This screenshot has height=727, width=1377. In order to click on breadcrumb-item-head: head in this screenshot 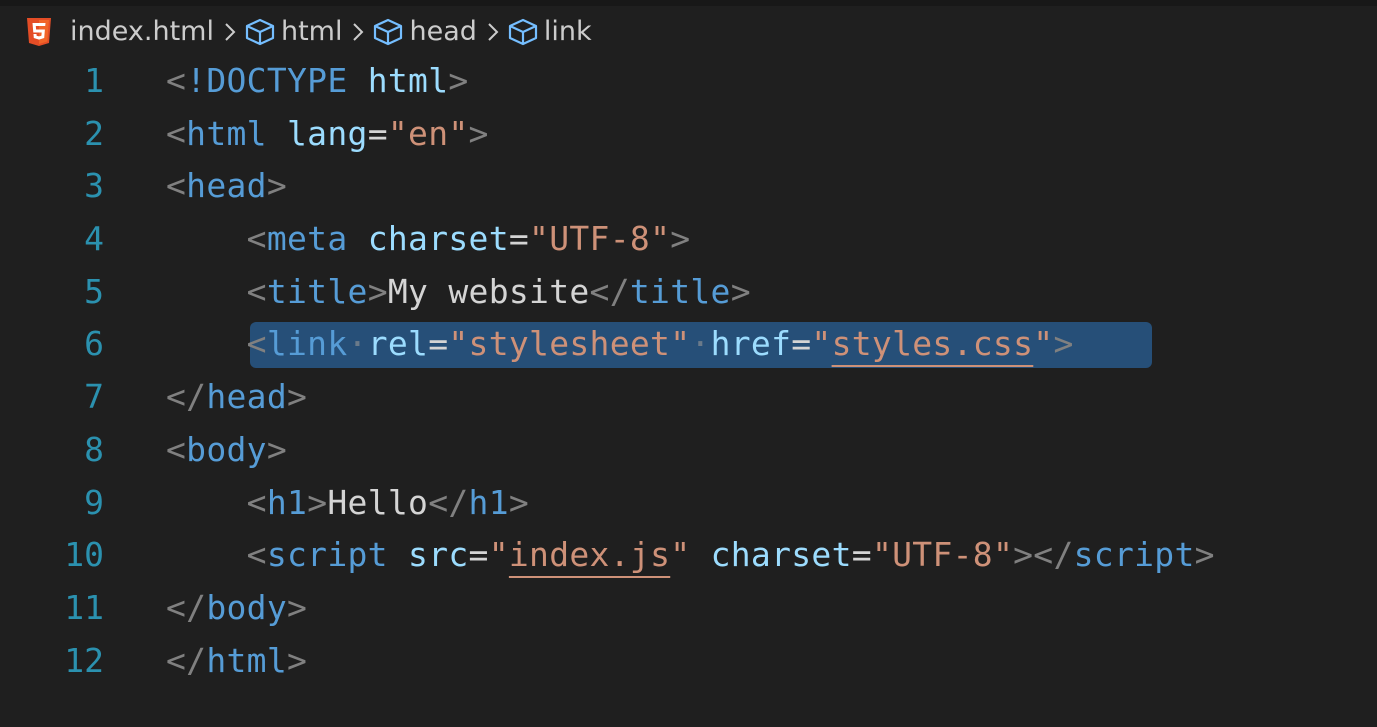, I will do `click(424, 32)`.